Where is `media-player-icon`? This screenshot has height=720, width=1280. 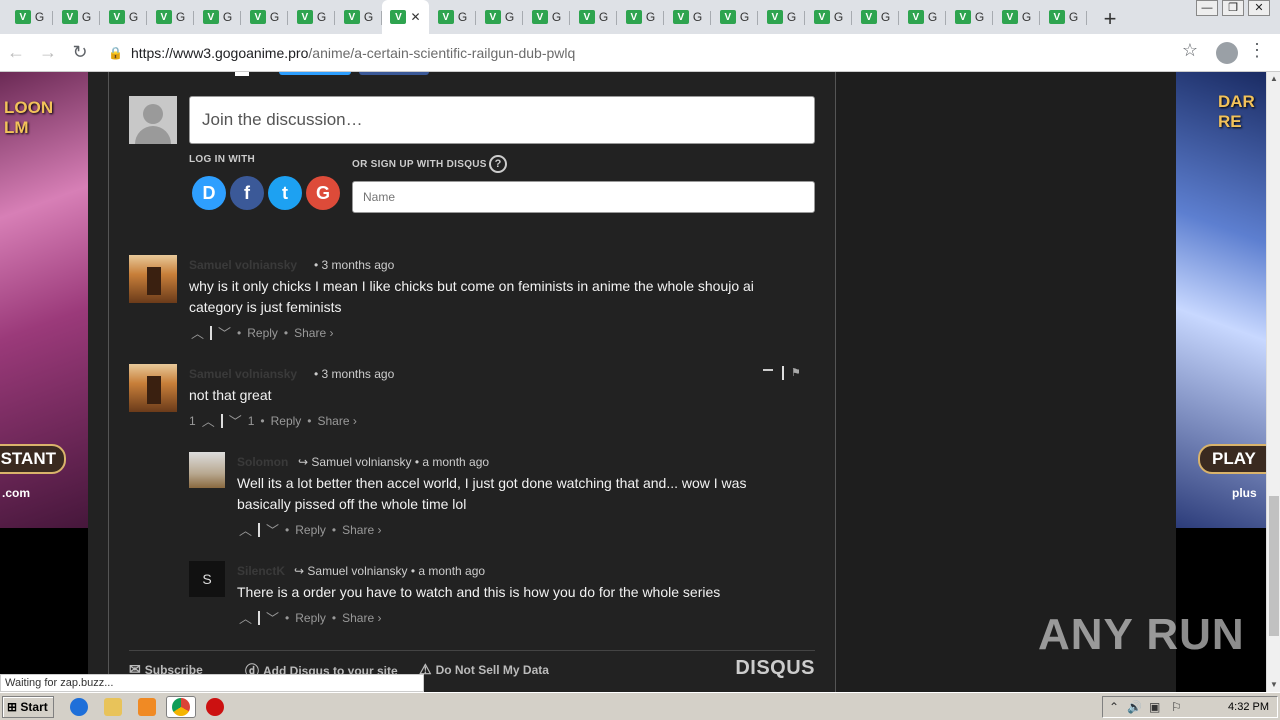
media-player-icon is located at coordinates (147, 707).